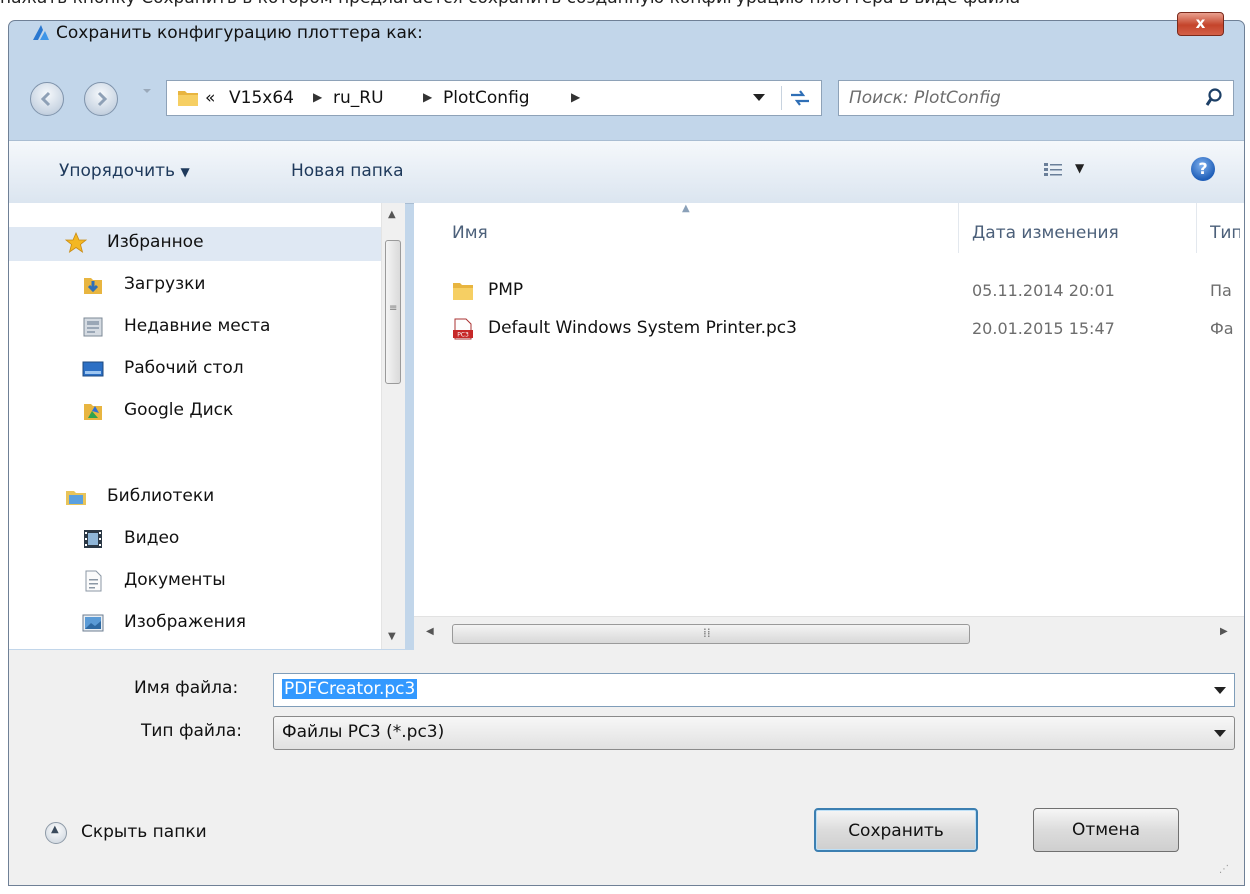 The image size is (1250, 894). Describe the element at coordinates (626, 172) in the screenshot. I see `command-bar: Упорядочить ▼ Новая папка ▼ ?` at that location.